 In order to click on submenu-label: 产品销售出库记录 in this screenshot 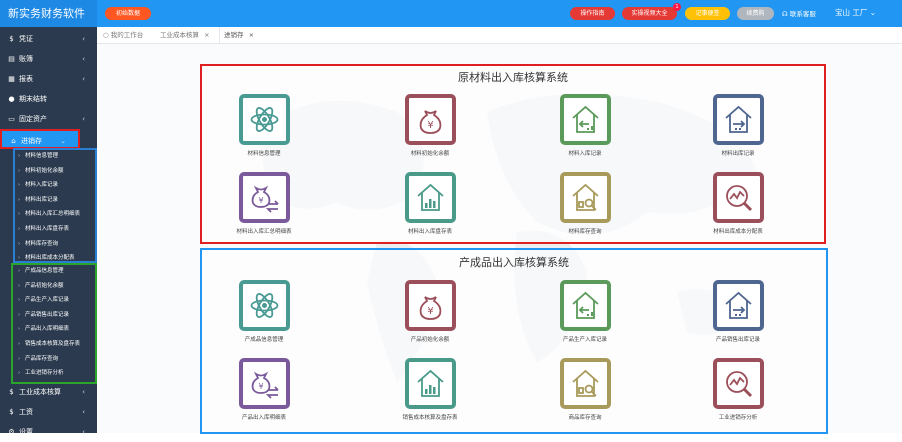, I will do `click(47, 314)`.